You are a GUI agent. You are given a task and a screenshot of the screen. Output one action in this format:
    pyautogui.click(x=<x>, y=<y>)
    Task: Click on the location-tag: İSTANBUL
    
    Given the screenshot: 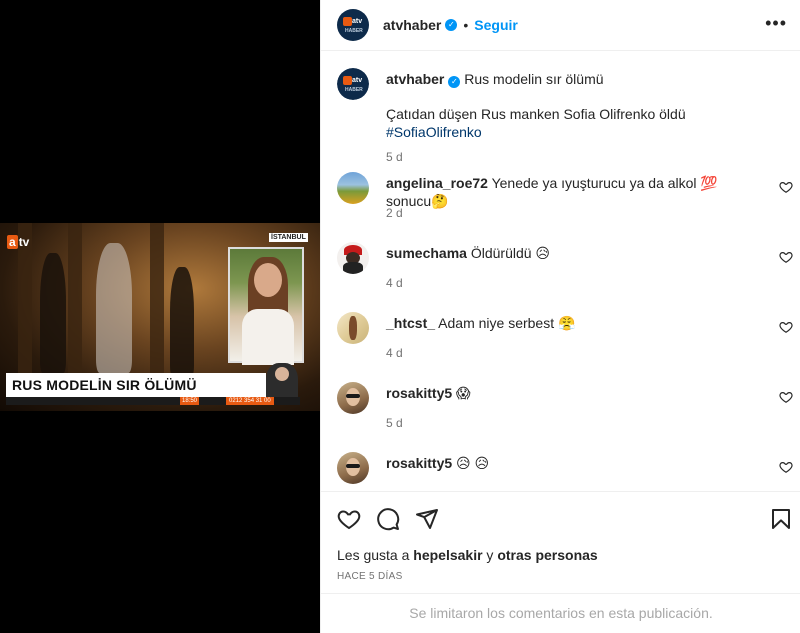 What is the action you would take?
    pyautogui.click(x=288, y=237)
    